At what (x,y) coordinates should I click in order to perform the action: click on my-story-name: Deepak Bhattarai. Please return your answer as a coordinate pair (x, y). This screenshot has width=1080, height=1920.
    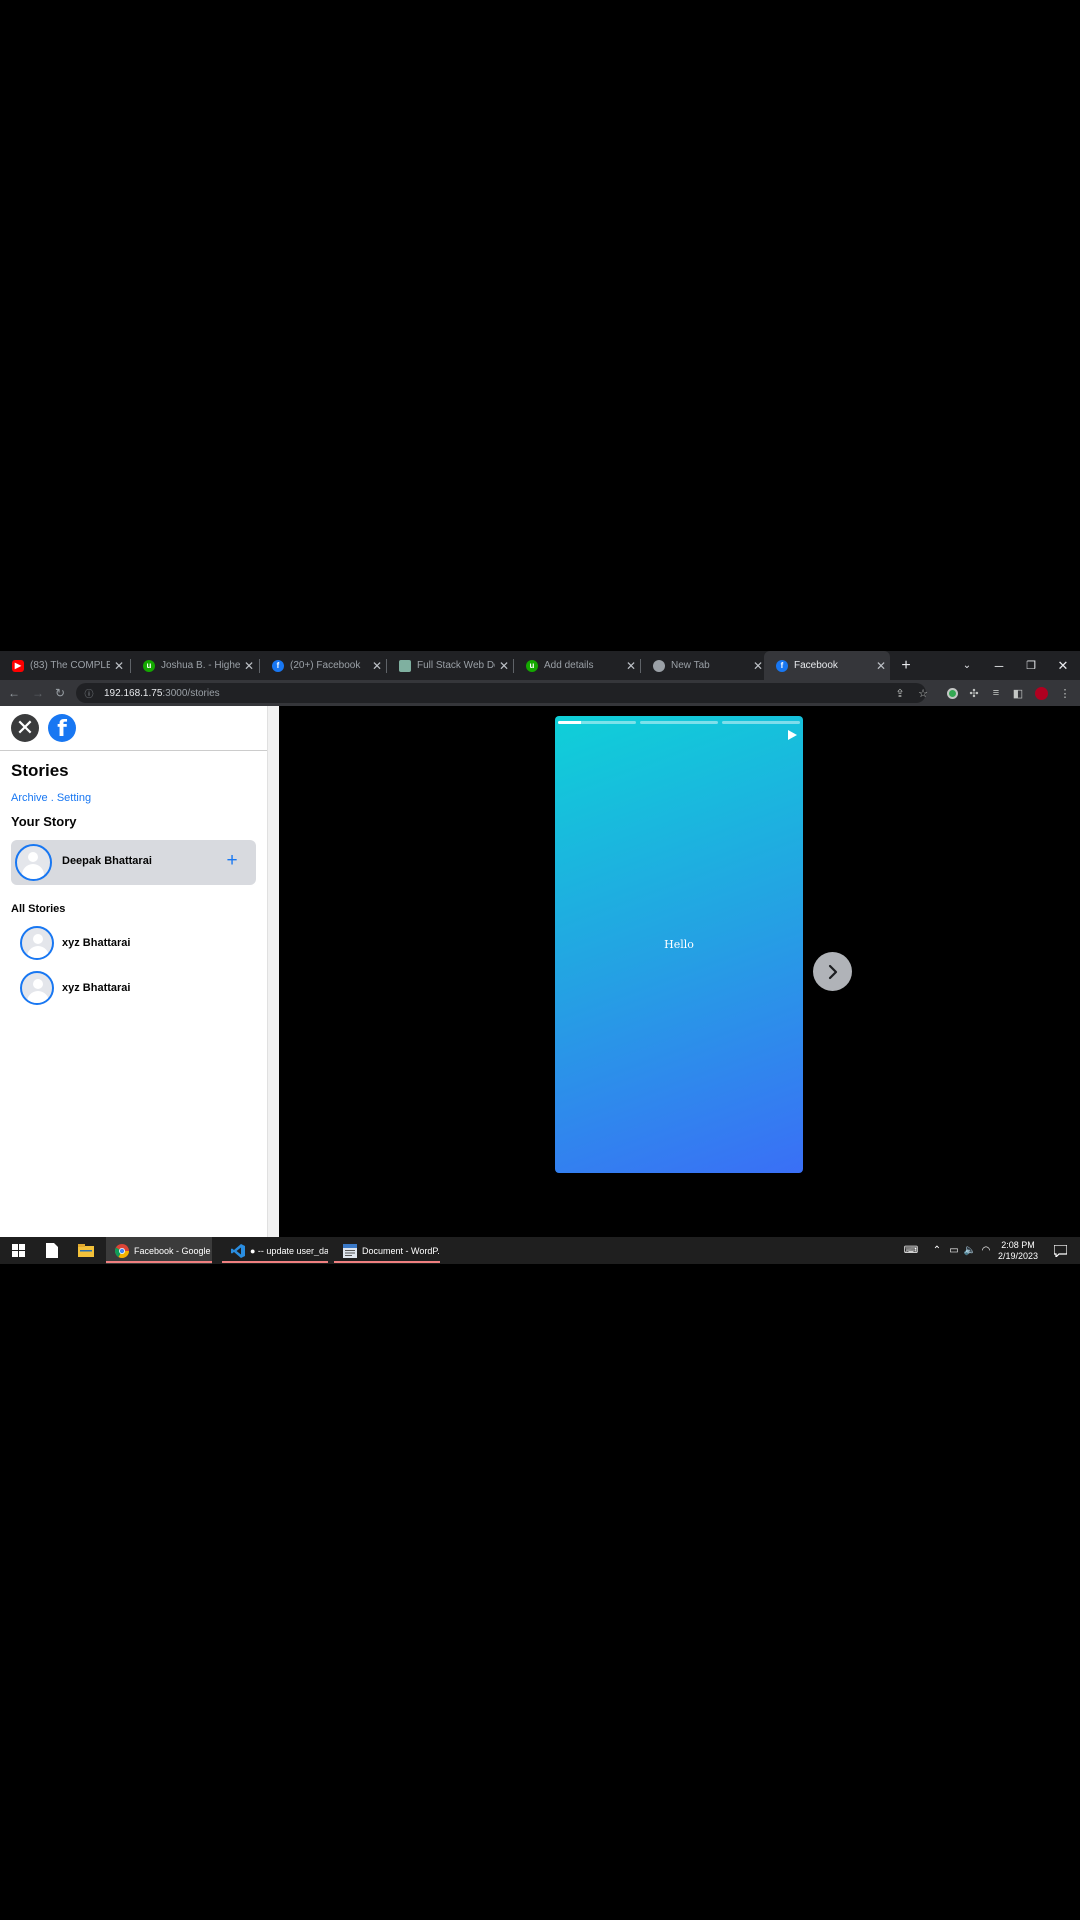
    Looking at the image, I should click on (107, 861).